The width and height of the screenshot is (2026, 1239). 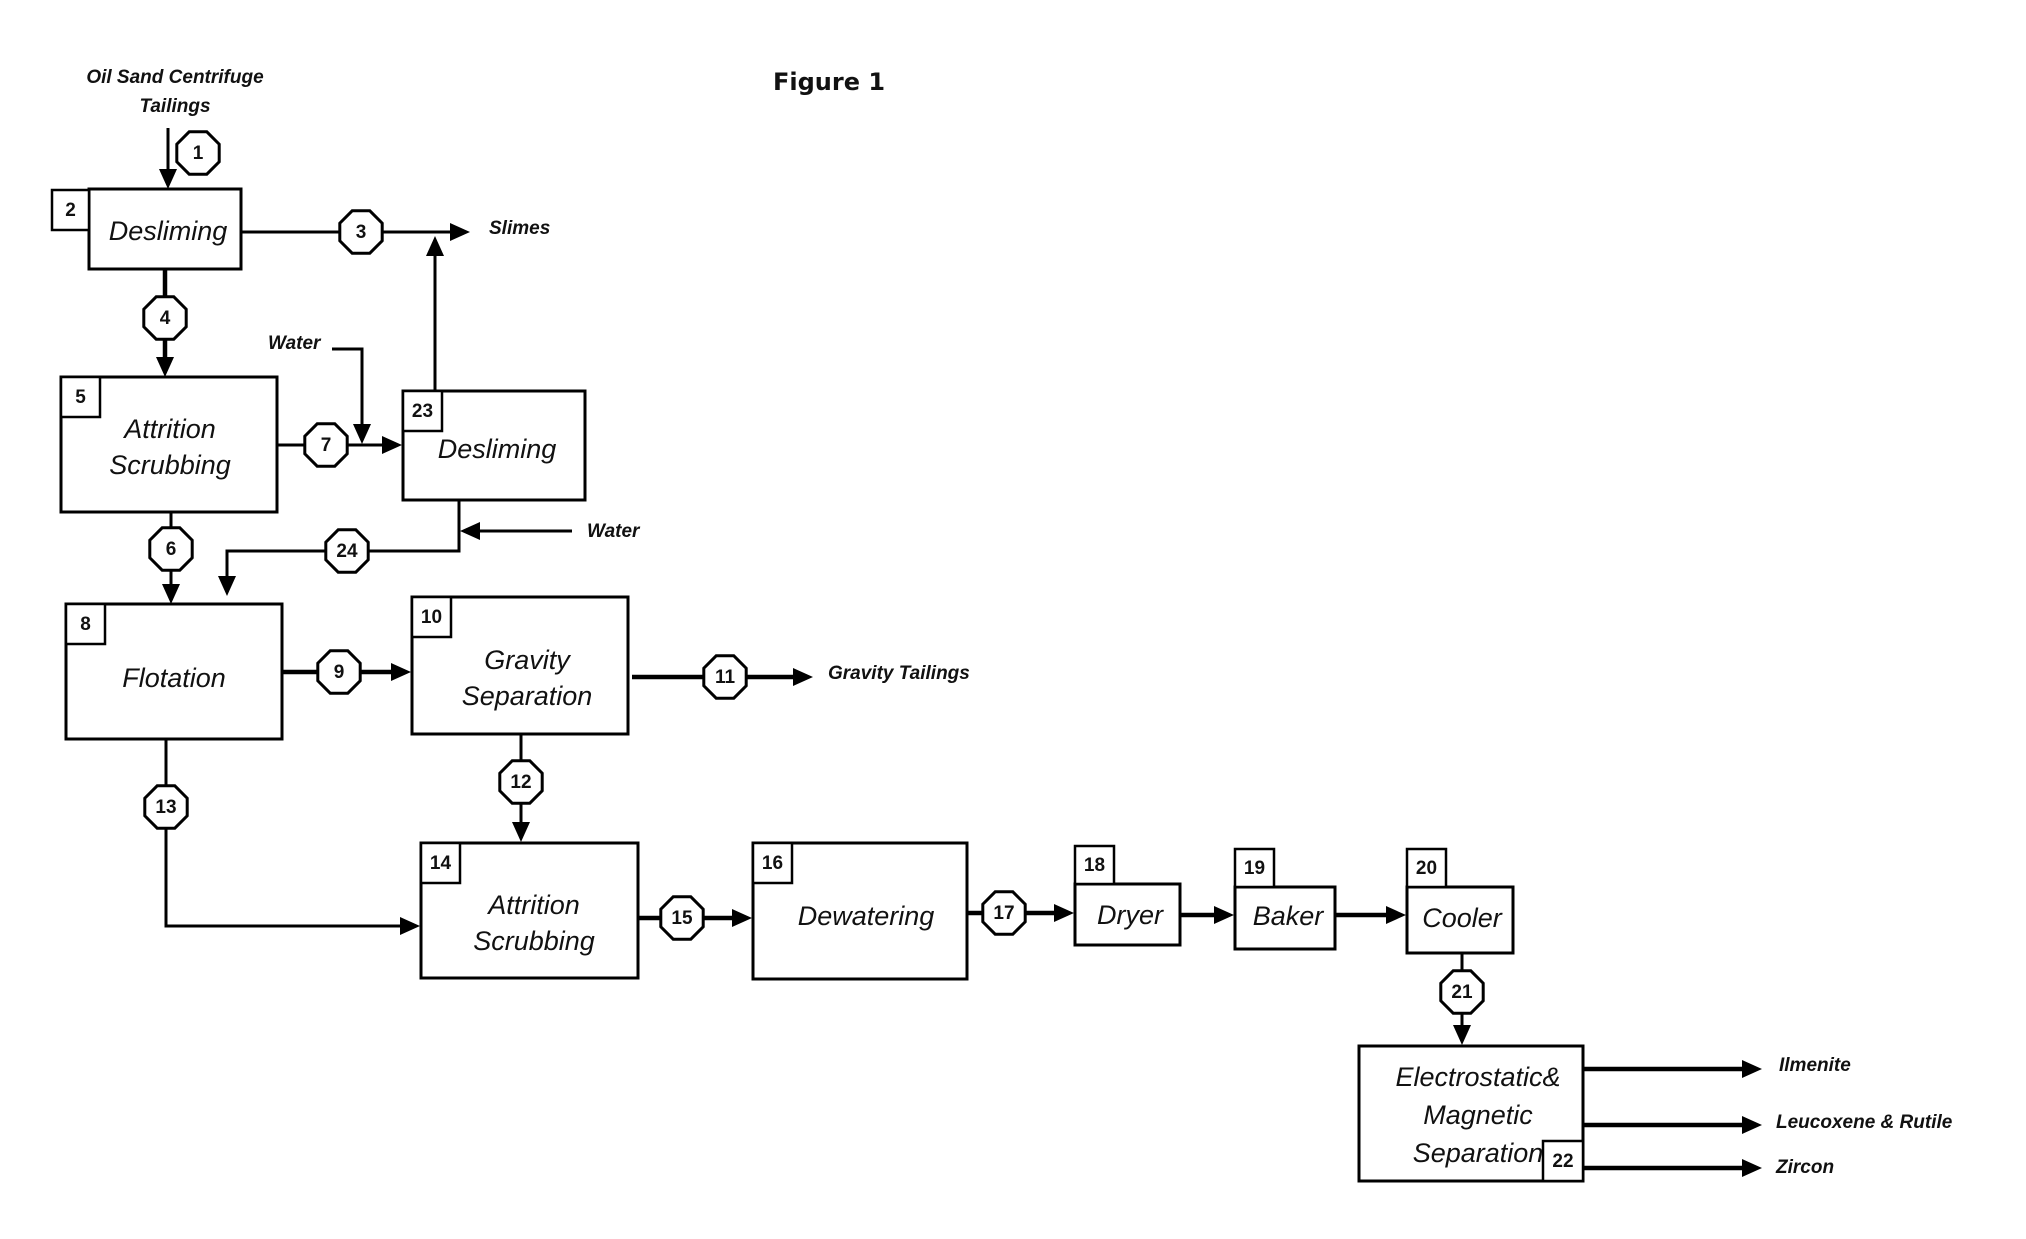 I want to click on stream-number: 24, so click(x=347, y=551).